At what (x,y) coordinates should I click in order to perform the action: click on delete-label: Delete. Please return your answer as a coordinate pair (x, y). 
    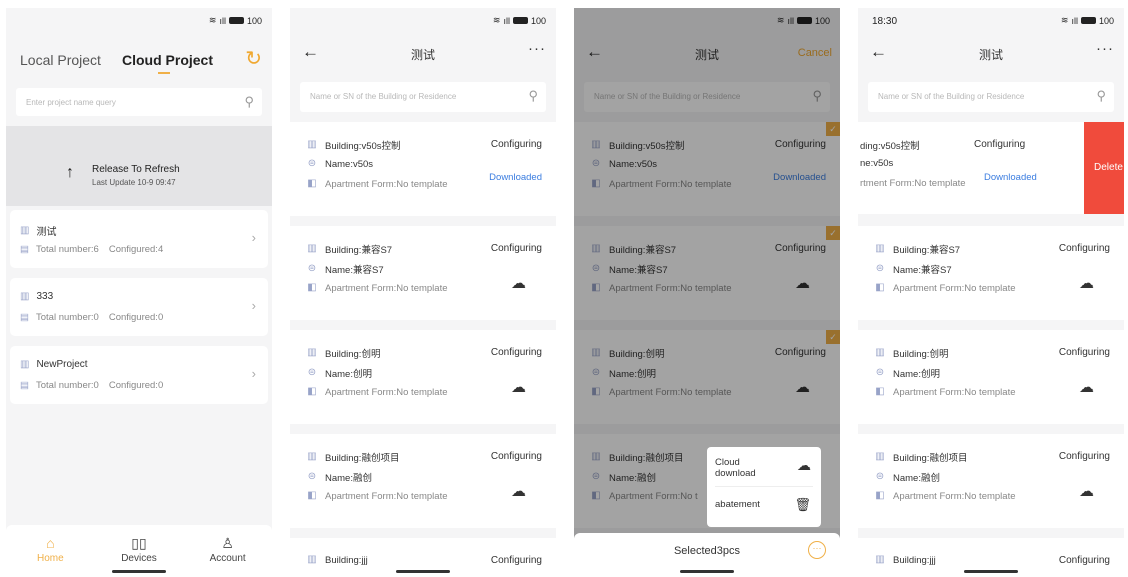
    Looking at the image, I should click on (1108, 167).